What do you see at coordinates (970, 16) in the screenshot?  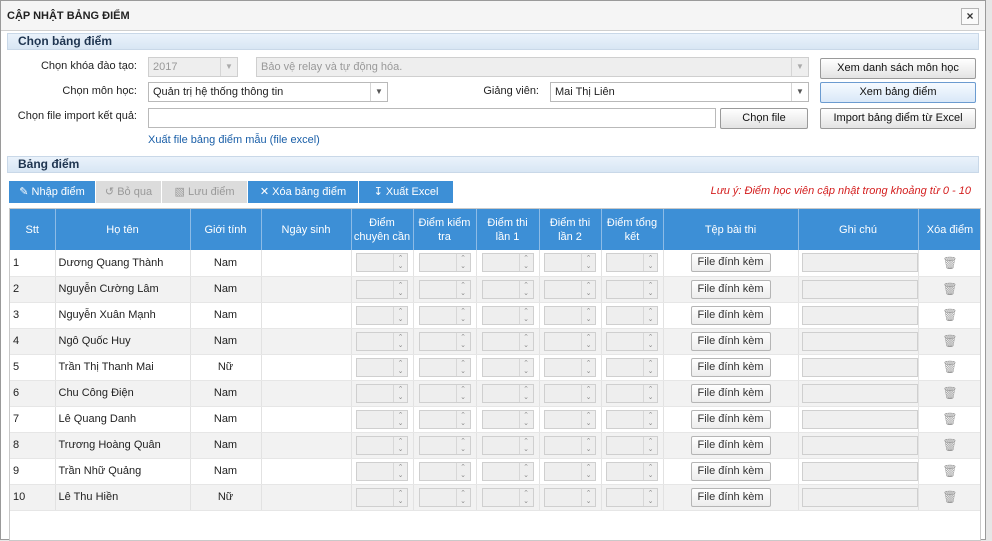 I see `close-button: ×` at bounding box center [970, 16].